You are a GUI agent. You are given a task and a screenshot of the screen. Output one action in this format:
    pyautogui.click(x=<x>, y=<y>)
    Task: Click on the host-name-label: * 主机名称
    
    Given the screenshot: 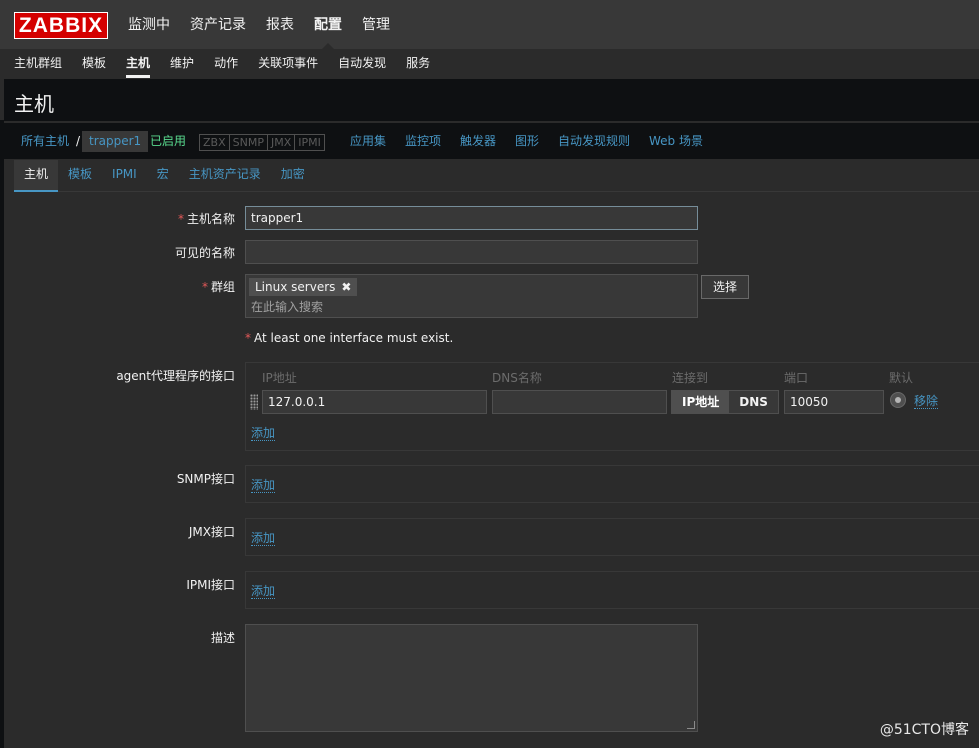 What is the action you would take?
    pyautogui.click(x=125, y=218)
    